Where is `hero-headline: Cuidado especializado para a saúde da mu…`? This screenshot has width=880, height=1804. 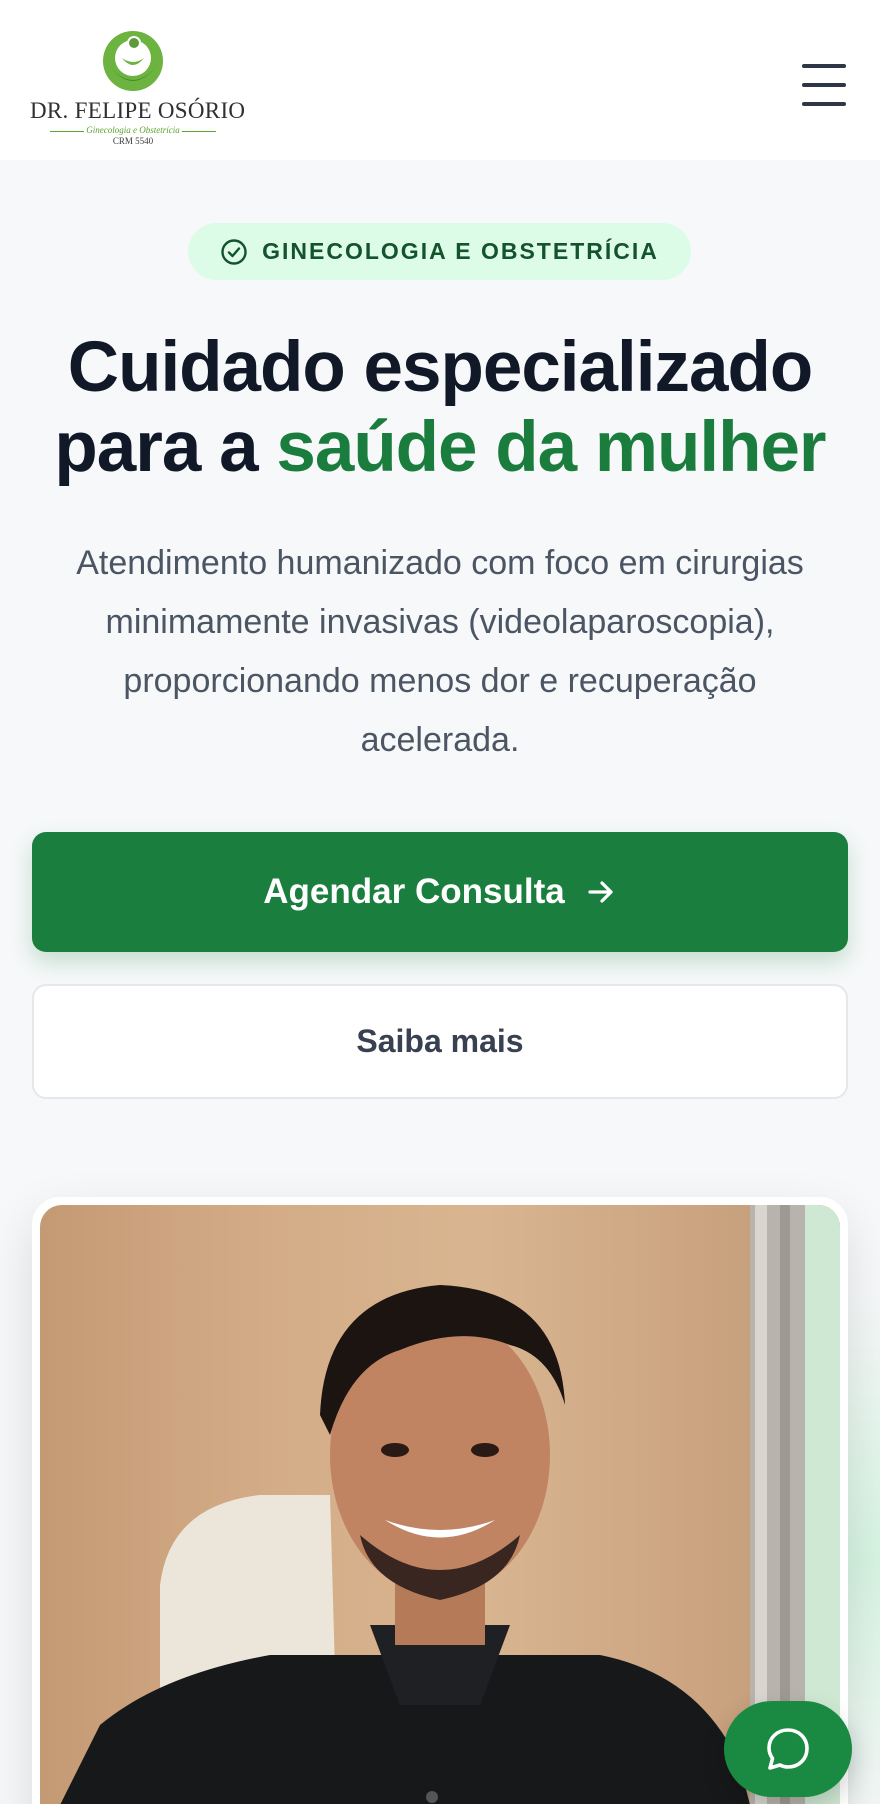 hero-headline: Cuidado especializado para a saúde da mu… is located at coordinates (440, 408).